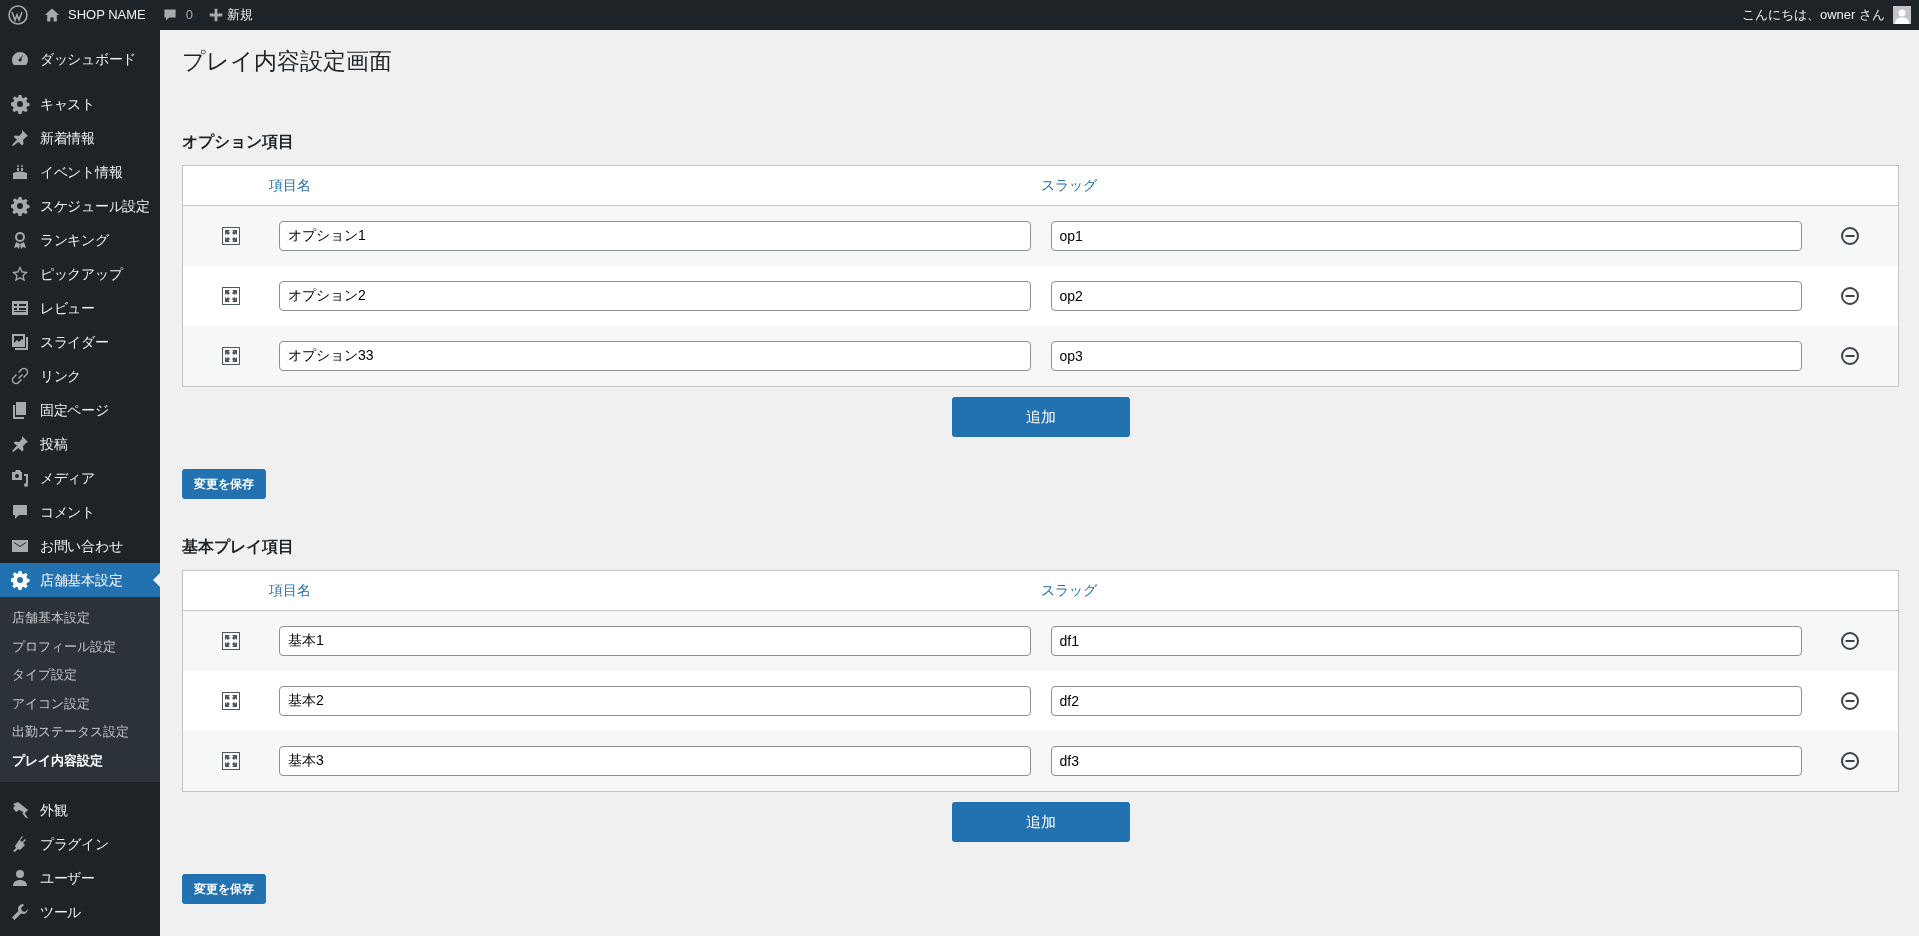 This screenshot has width=1919, height=936. I want to click on sidebar-item: コメント, so click(80, 512).